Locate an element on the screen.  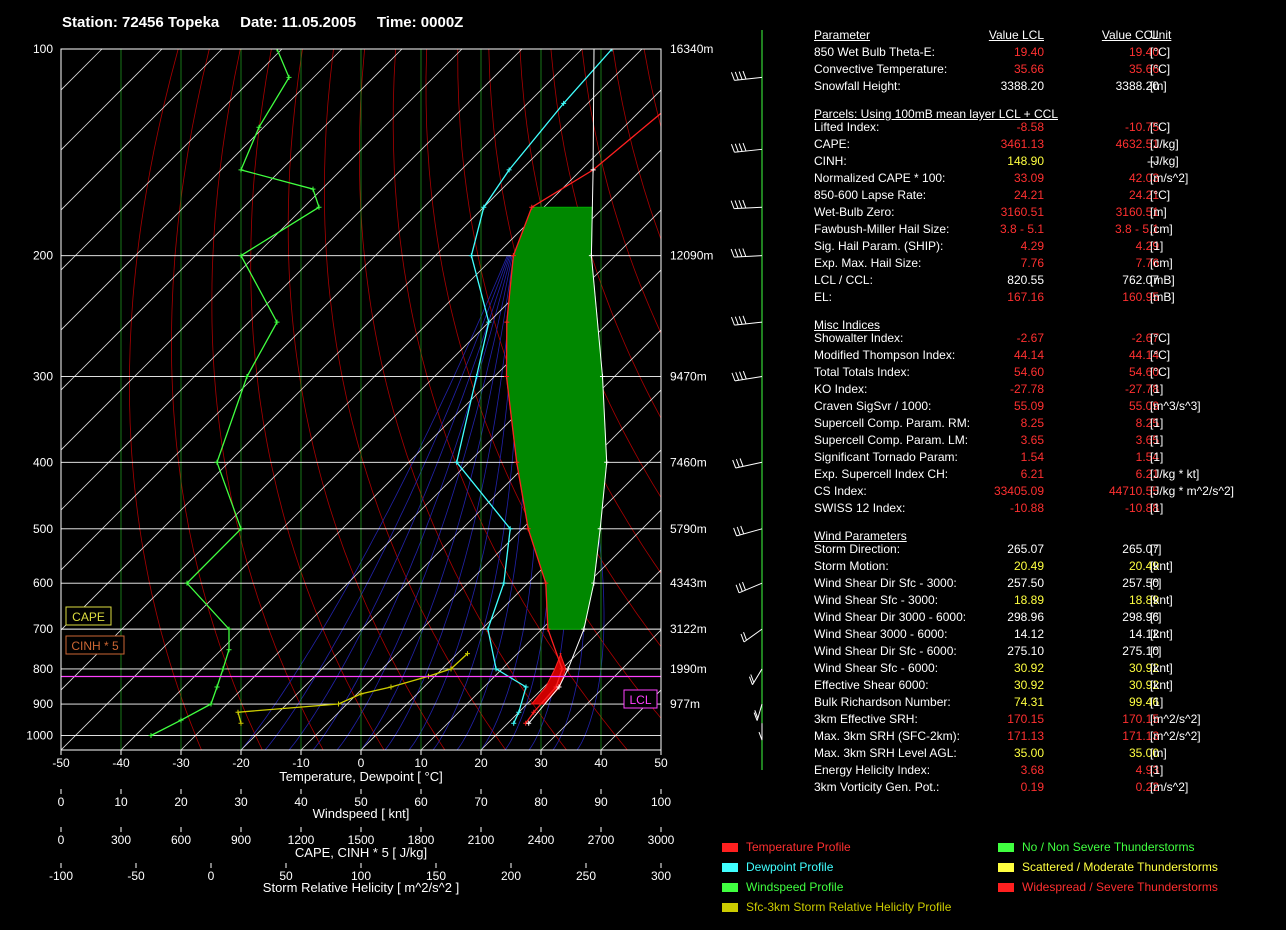
temperature-axis-tick-label: 50 is located at coordinates (661, 763).